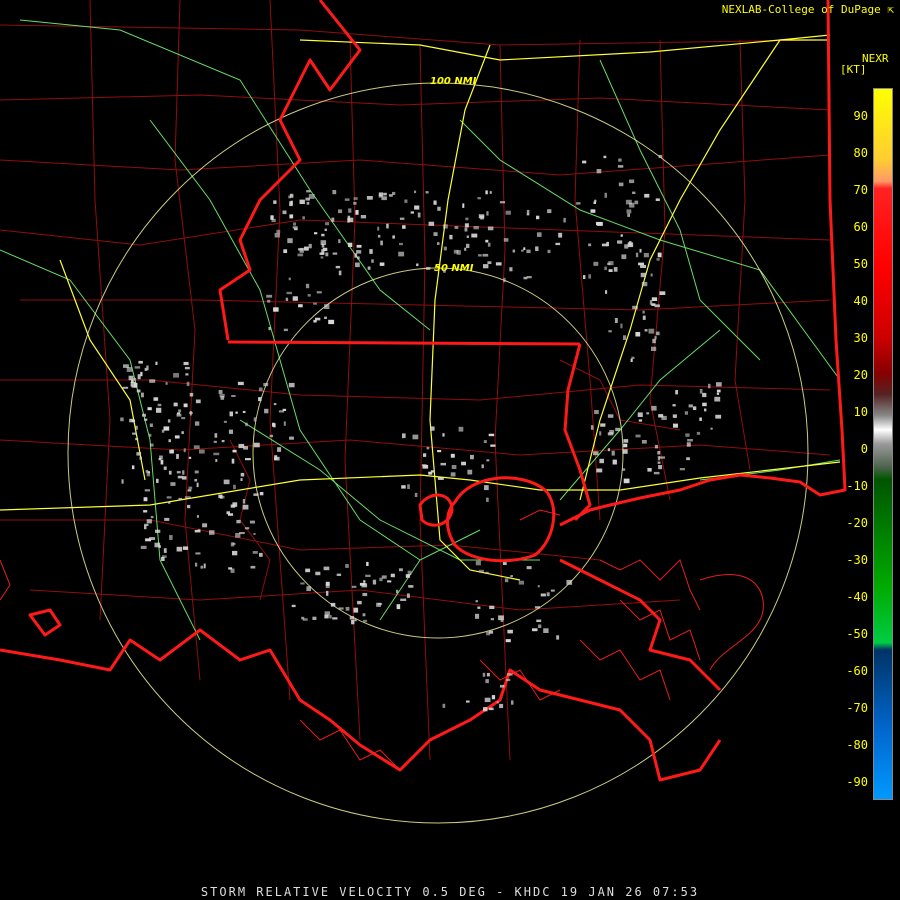 The height and width of the screenshot is (900, 900). Describe the element at coordinates (808, 9) in the screenshot. I see `credit-text: NEXLAB-College of DuPage ⇱` at that location.